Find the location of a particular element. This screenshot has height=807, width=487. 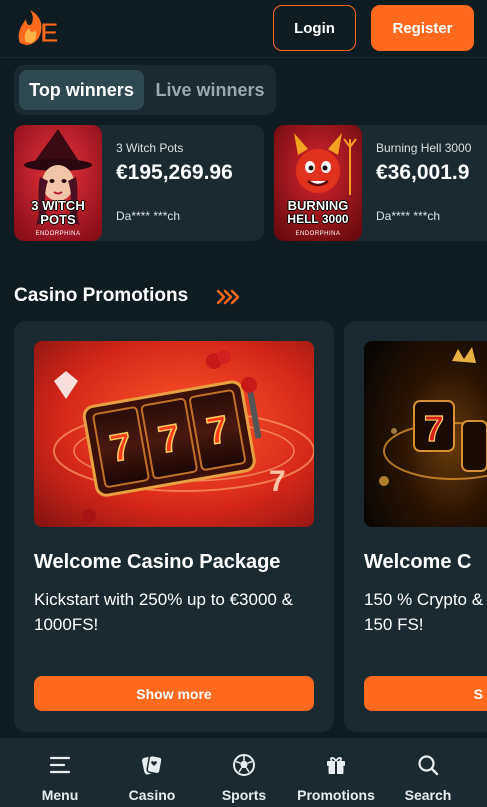

nav-casino: Casino is located at coordinates (152, 772).